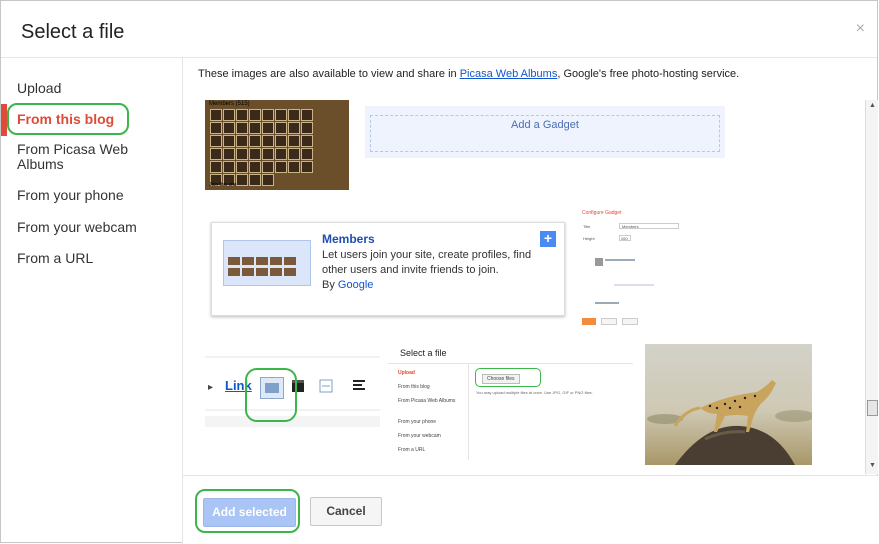  What do you see at coordinates (249, 512) in the screenshot?
I see `add-selected-button: Add selected` at bounding box center [249, 512].